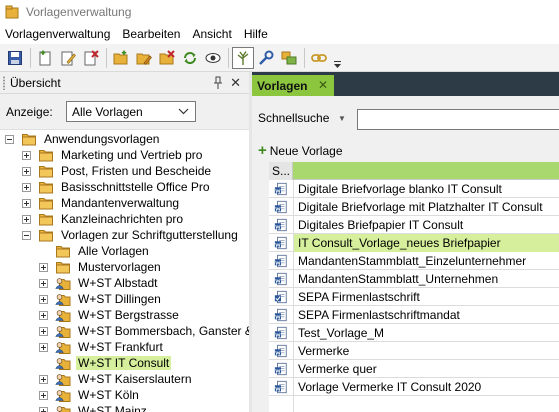  Describe the element at coordinates (281, 297) in the screenshot. I see `word-document-check-icon` at that location.